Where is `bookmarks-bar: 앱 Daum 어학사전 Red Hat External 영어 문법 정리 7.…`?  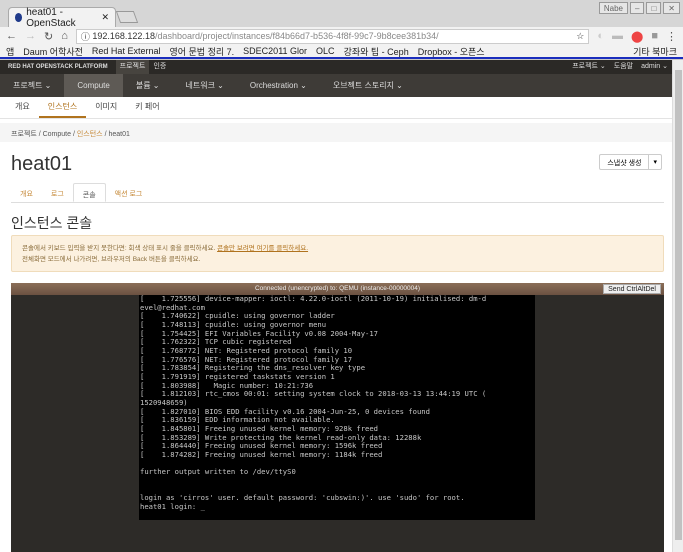 bookmarks-bar: 앱 Daum 어학사전 Red Hat External 영어 문법 정리 7.… is located at coordinates (341, 52).